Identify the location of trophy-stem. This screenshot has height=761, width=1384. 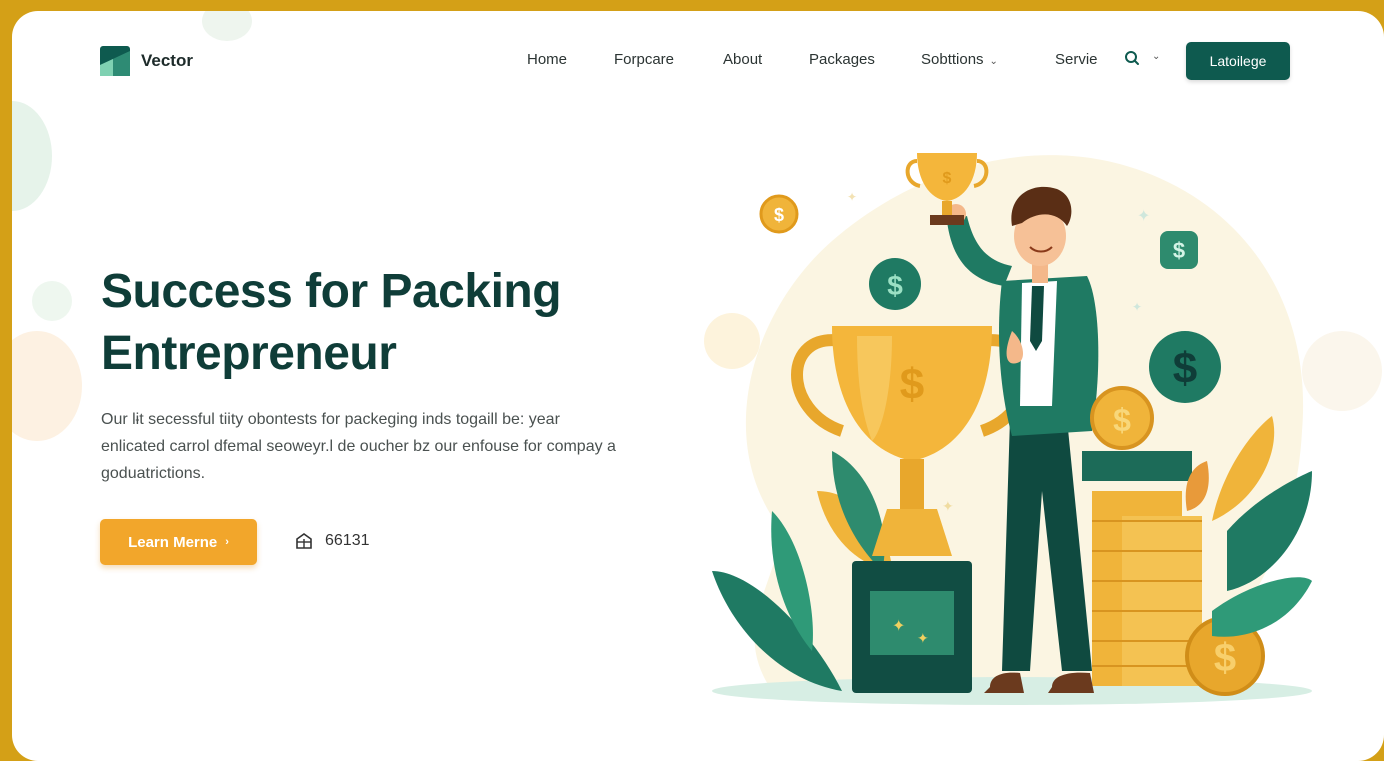
(912, 484).